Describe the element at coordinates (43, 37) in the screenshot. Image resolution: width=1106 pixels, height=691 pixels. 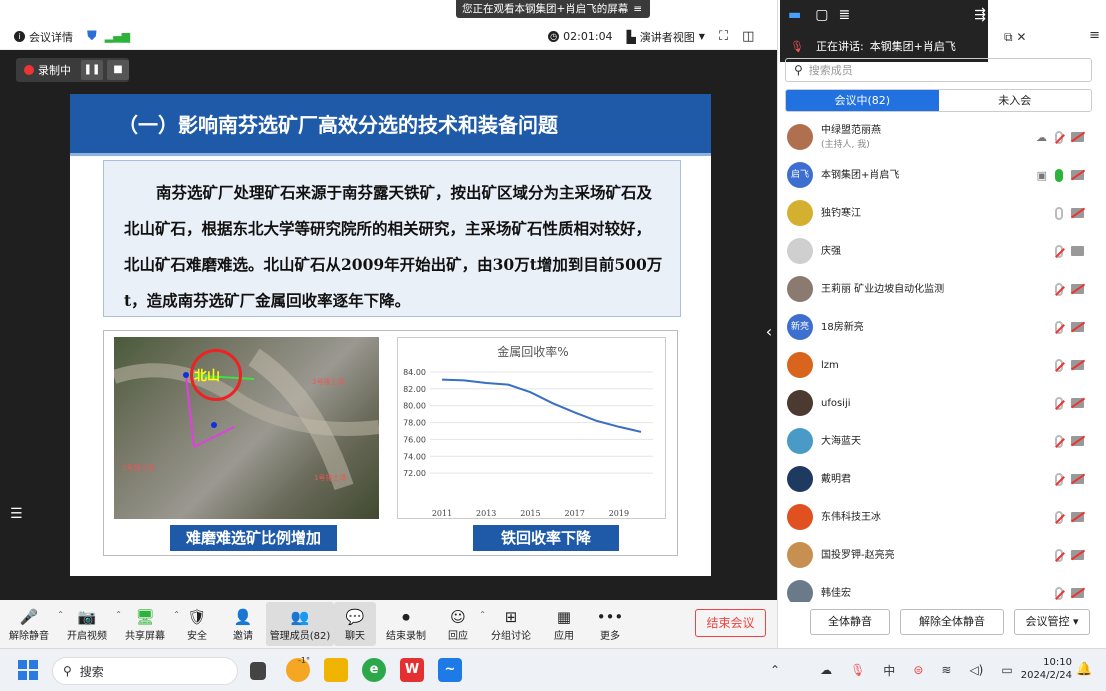
I see `meeting-info-button: i 会议详情` at that location.